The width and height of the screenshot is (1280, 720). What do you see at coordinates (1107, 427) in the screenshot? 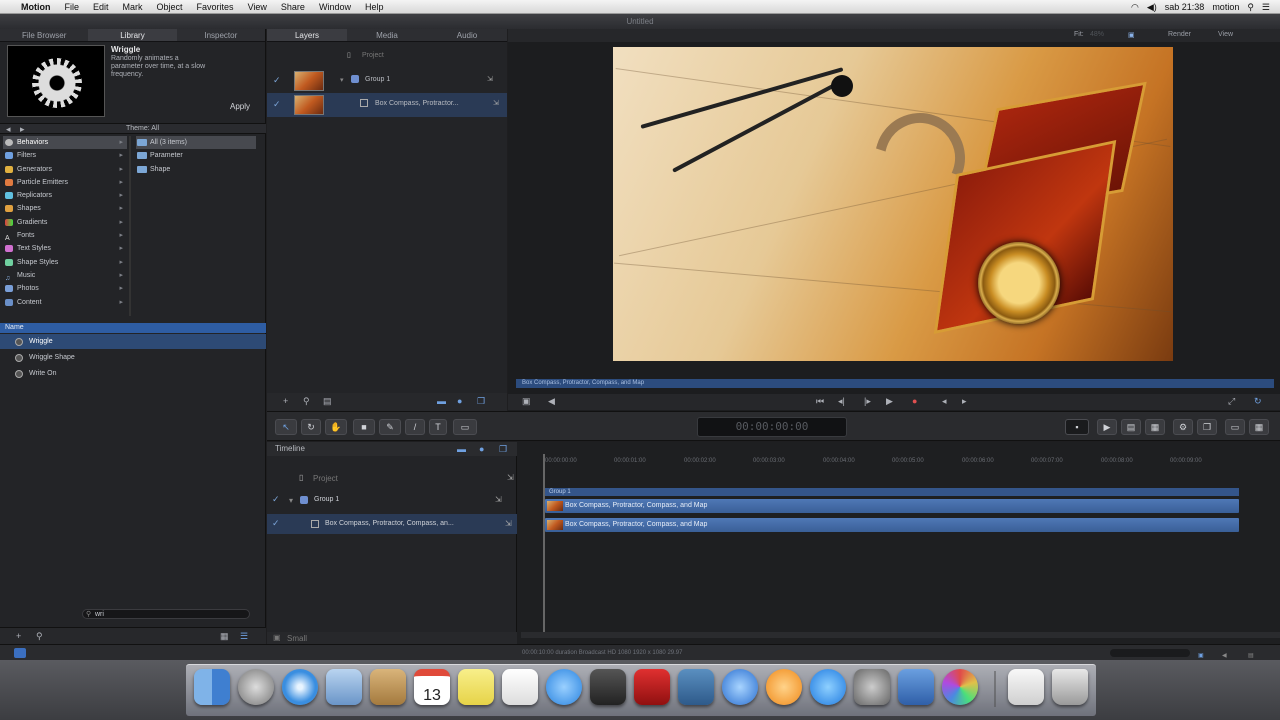
I see `camera-icon: ▶` at bounding box center [1107, 427].